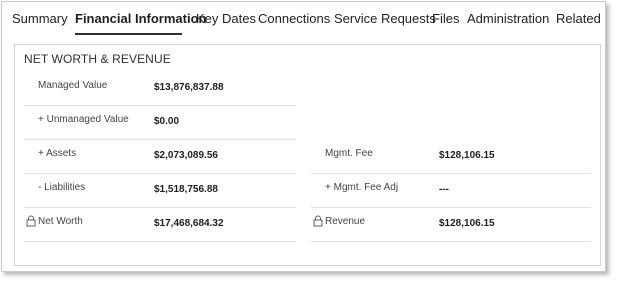 The width and height of the screenshot is (617, 281). I want to click on field-assets: + Assets $2,073,089.56, so click(160, 157).